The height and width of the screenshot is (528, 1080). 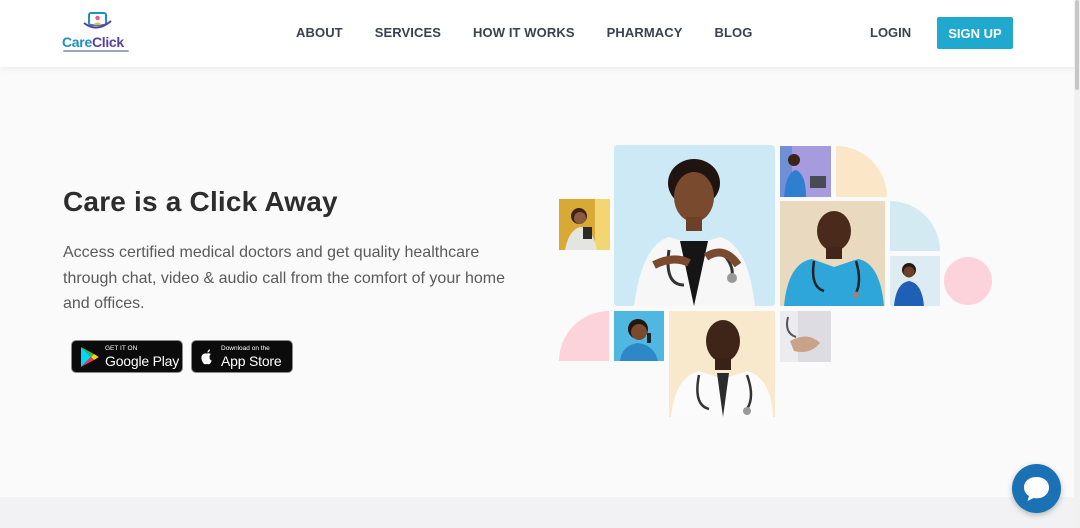 What do you see at coordinates (97, 33) in the screenshot?
I see `careclick-logo: CareClick` at bounding box center [97, 33].